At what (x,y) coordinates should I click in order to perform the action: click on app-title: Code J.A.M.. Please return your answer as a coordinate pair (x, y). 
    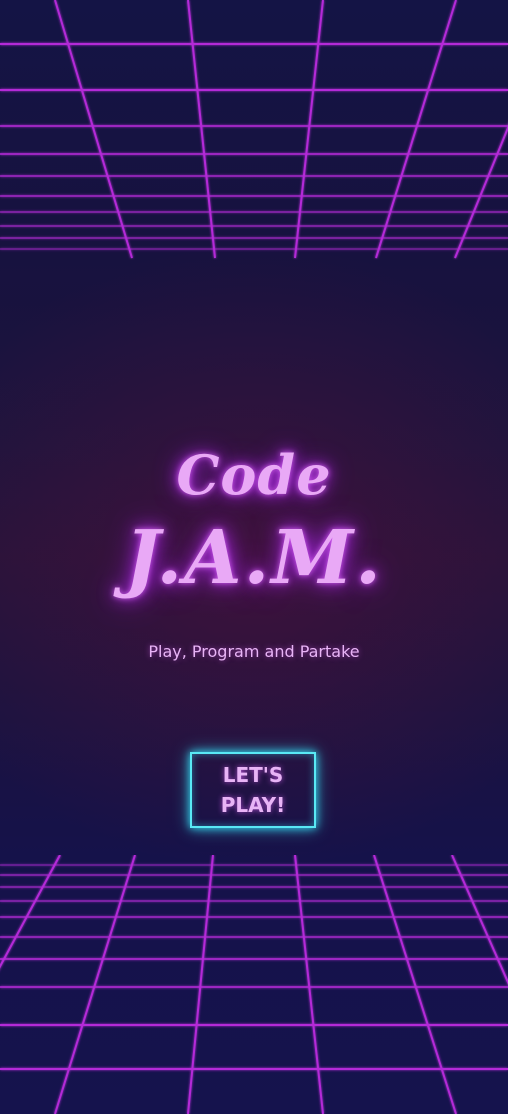
    Looking at the image, I should click on (254, 523).